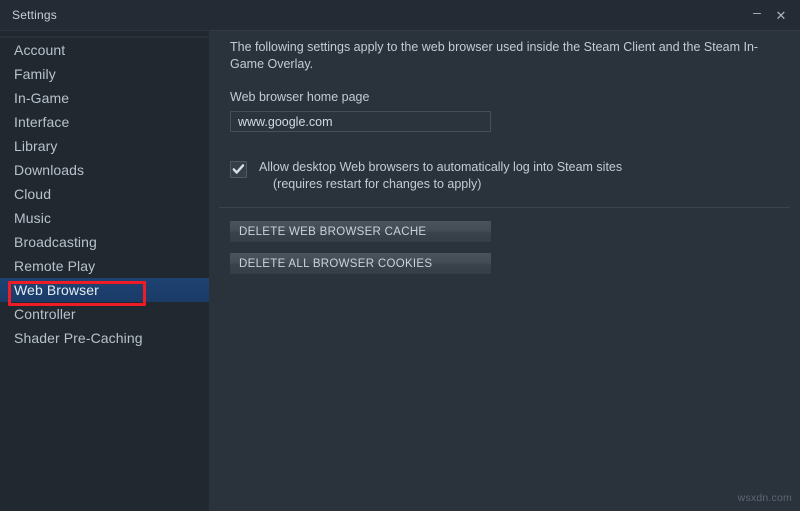 This screenshot has width=800, height=511. I want to click on auto-login-line2: (requires restart for changes to apply), so click(377, 184).